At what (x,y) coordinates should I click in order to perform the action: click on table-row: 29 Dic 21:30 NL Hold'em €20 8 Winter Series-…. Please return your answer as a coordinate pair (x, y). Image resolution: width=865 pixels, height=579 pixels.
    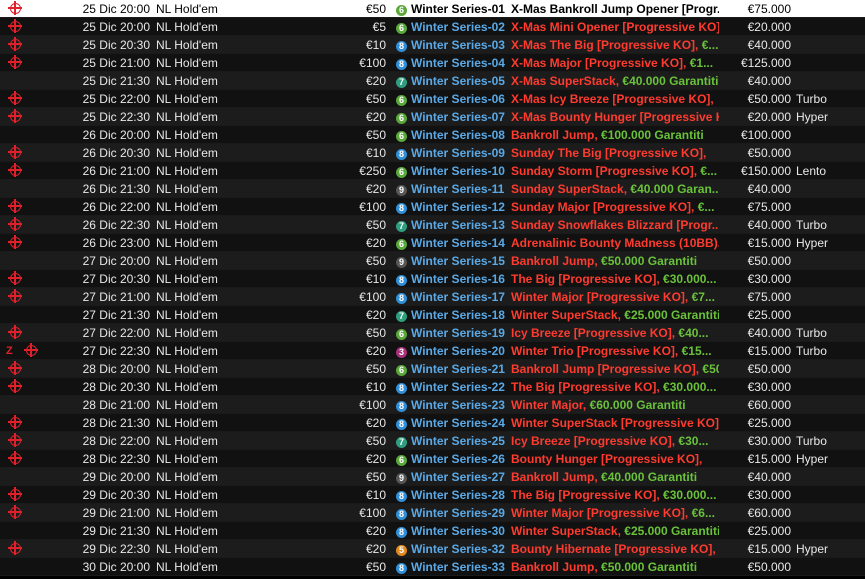
    Looking at the image, I should click on (432, 531).